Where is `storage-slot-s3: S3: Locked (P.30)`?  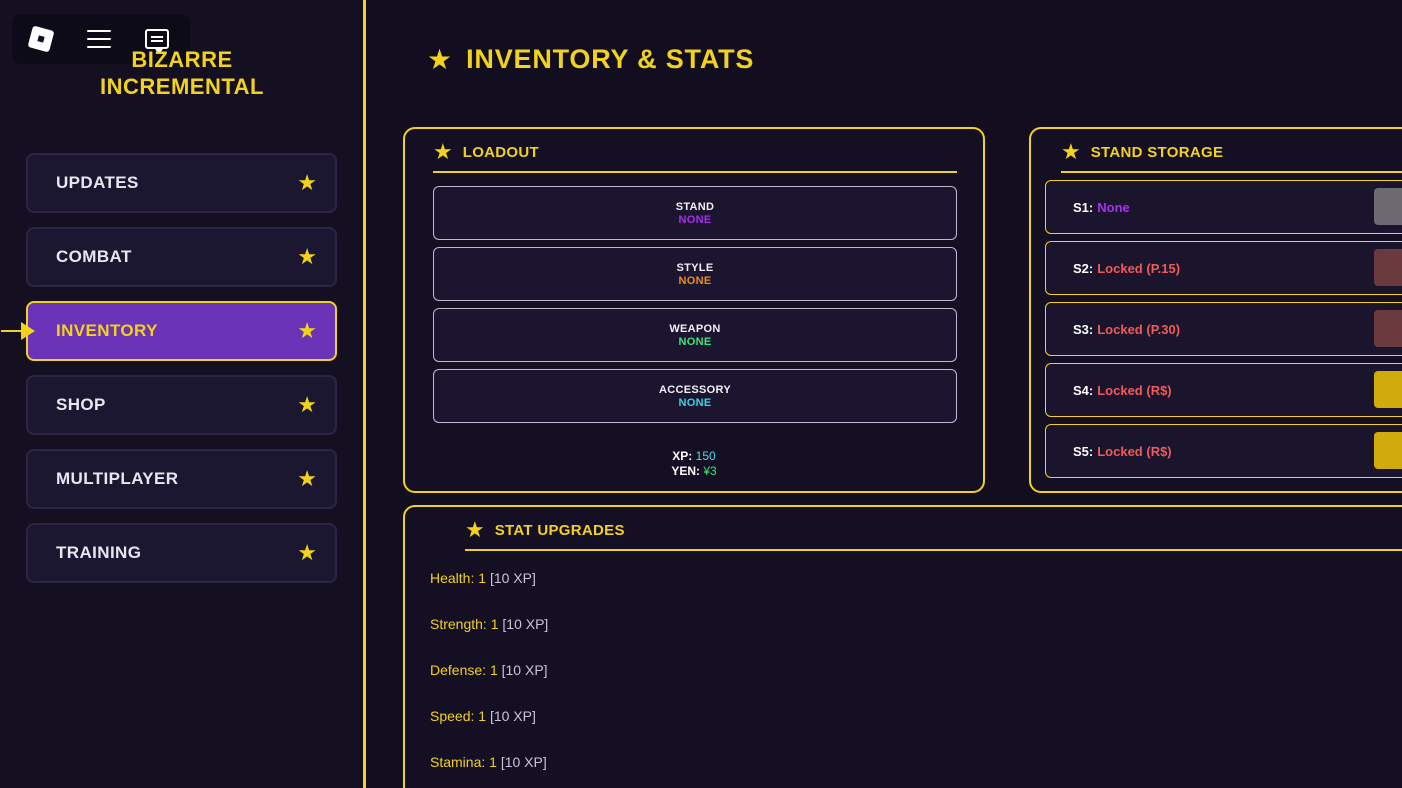 storage-slot-s3: S3: Locked (P.30) is located at coordinates (1223, 329).